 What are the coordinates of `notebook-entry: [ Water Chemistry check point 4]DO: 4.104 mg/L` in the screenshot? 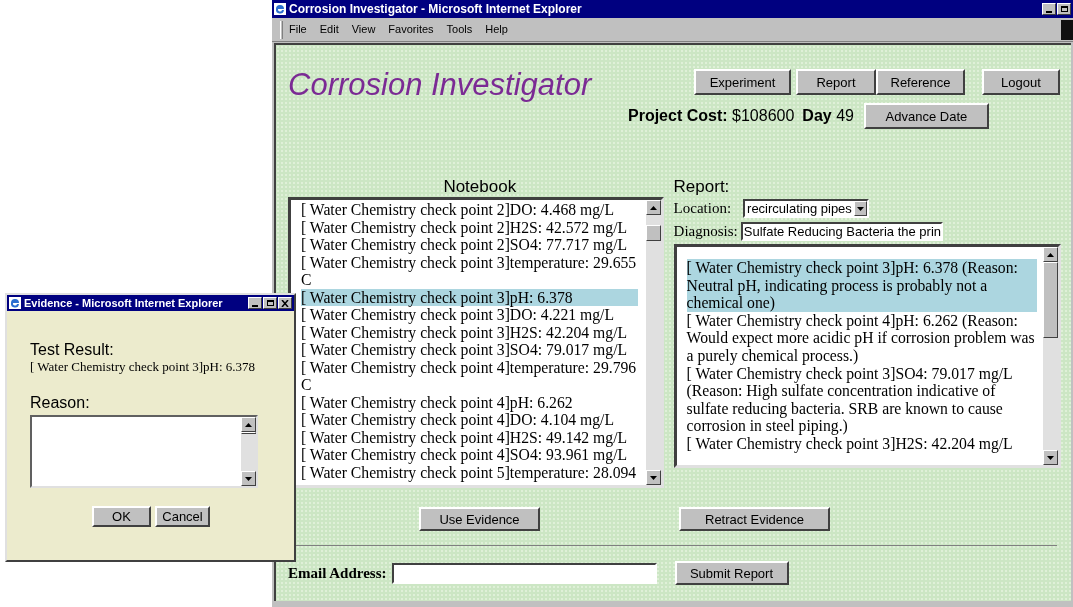 It's located at (469, 420).